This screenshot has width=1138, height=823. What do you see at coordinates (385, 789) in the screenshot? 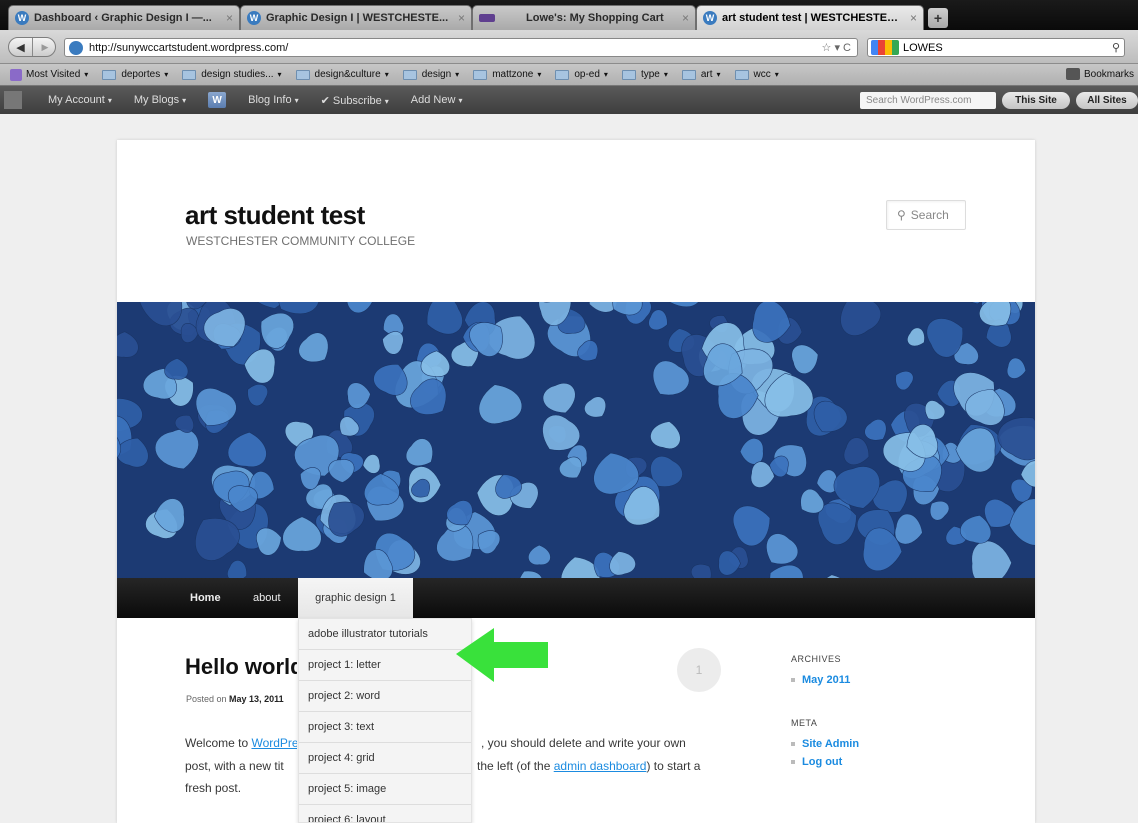
I see `submenu-item: project 5: image` at bounding box center [385, 789].